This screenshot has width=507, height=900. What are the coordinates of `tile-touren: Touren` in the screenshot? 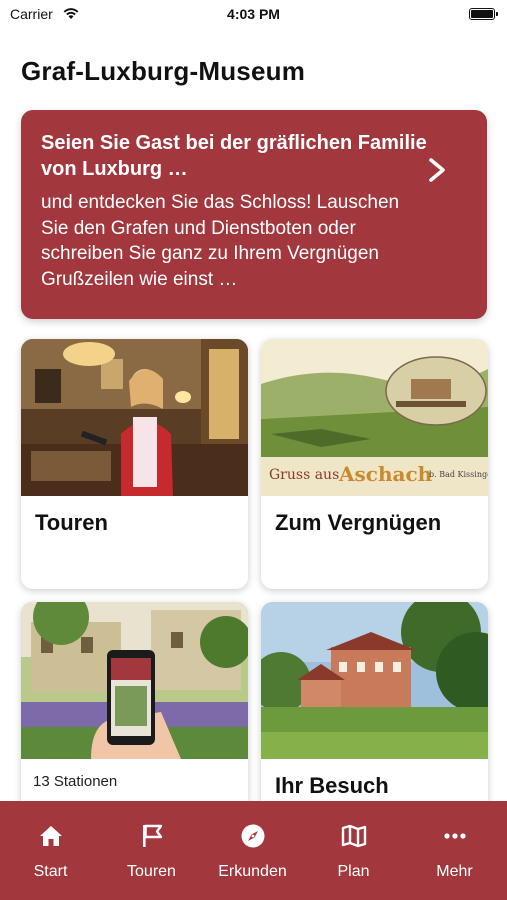 It's located at (134, 464).